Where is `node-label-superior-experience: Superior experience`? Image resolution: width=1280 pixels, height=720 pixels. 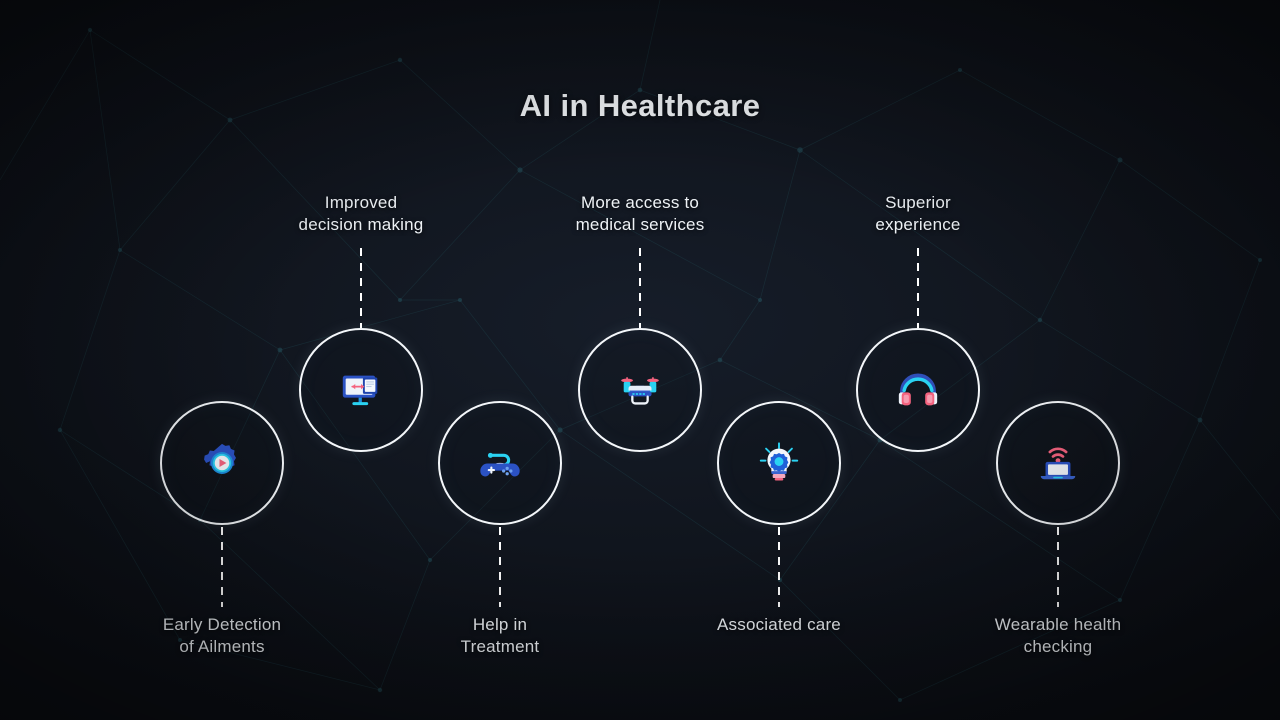
node-label-superior-experience: Superior experience is located at coordinates (918, 213).